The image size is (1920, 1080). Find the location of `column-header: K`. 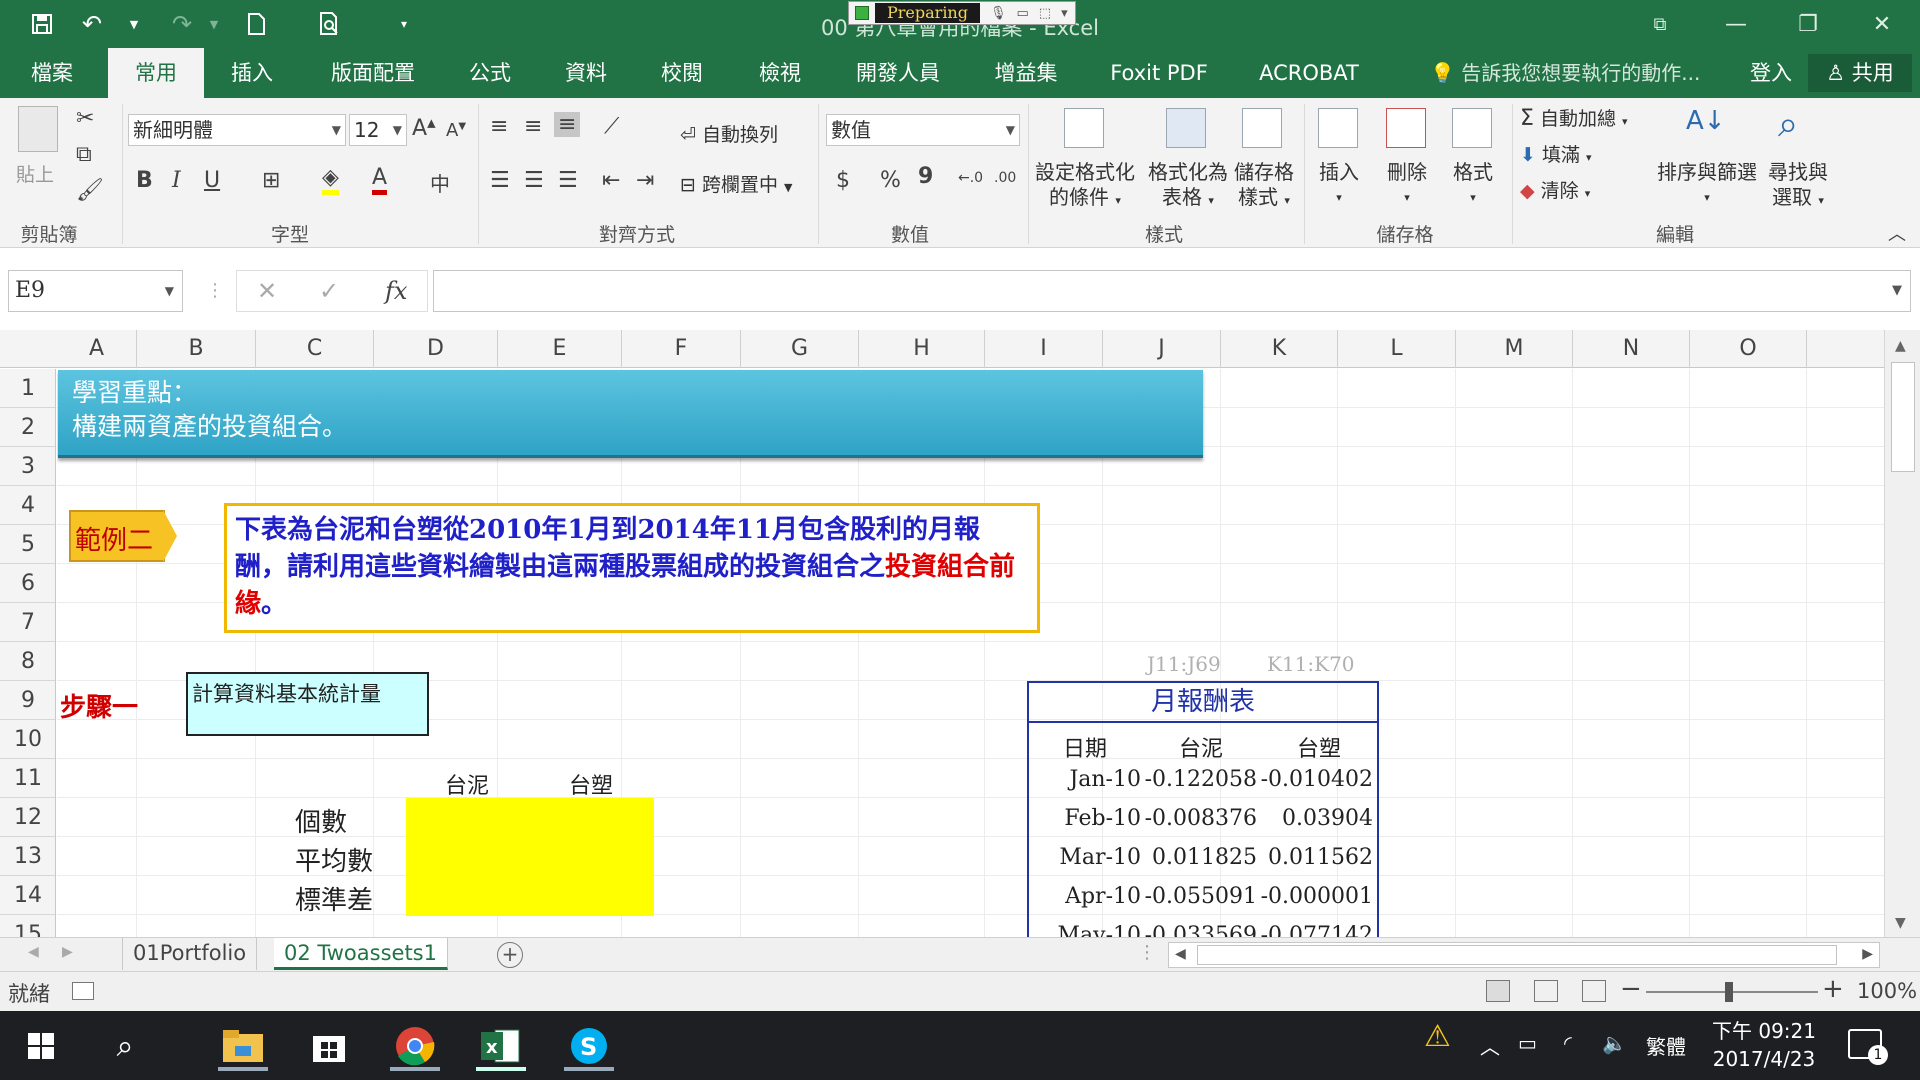

column-header: K is located at coordinates (1279, 349).